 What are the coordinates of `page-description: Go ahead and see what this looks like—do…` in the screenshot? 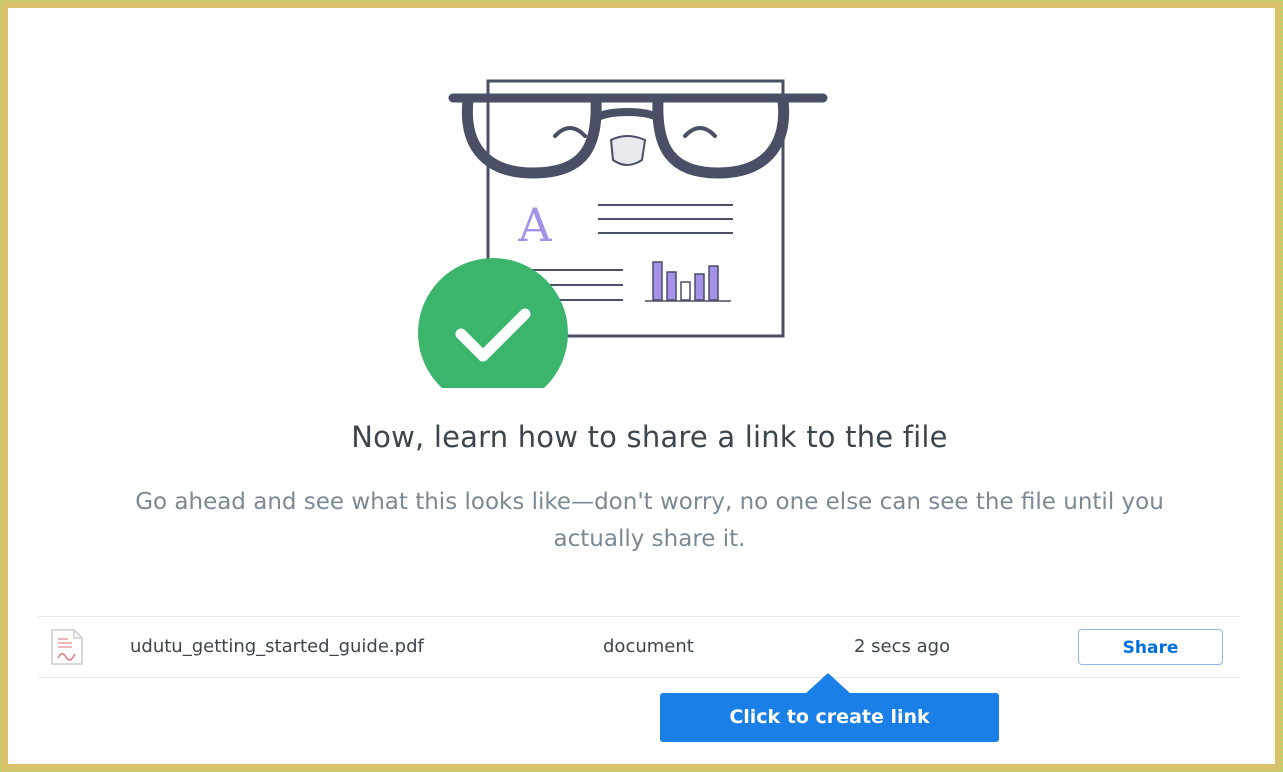 It's located at (649, 520).